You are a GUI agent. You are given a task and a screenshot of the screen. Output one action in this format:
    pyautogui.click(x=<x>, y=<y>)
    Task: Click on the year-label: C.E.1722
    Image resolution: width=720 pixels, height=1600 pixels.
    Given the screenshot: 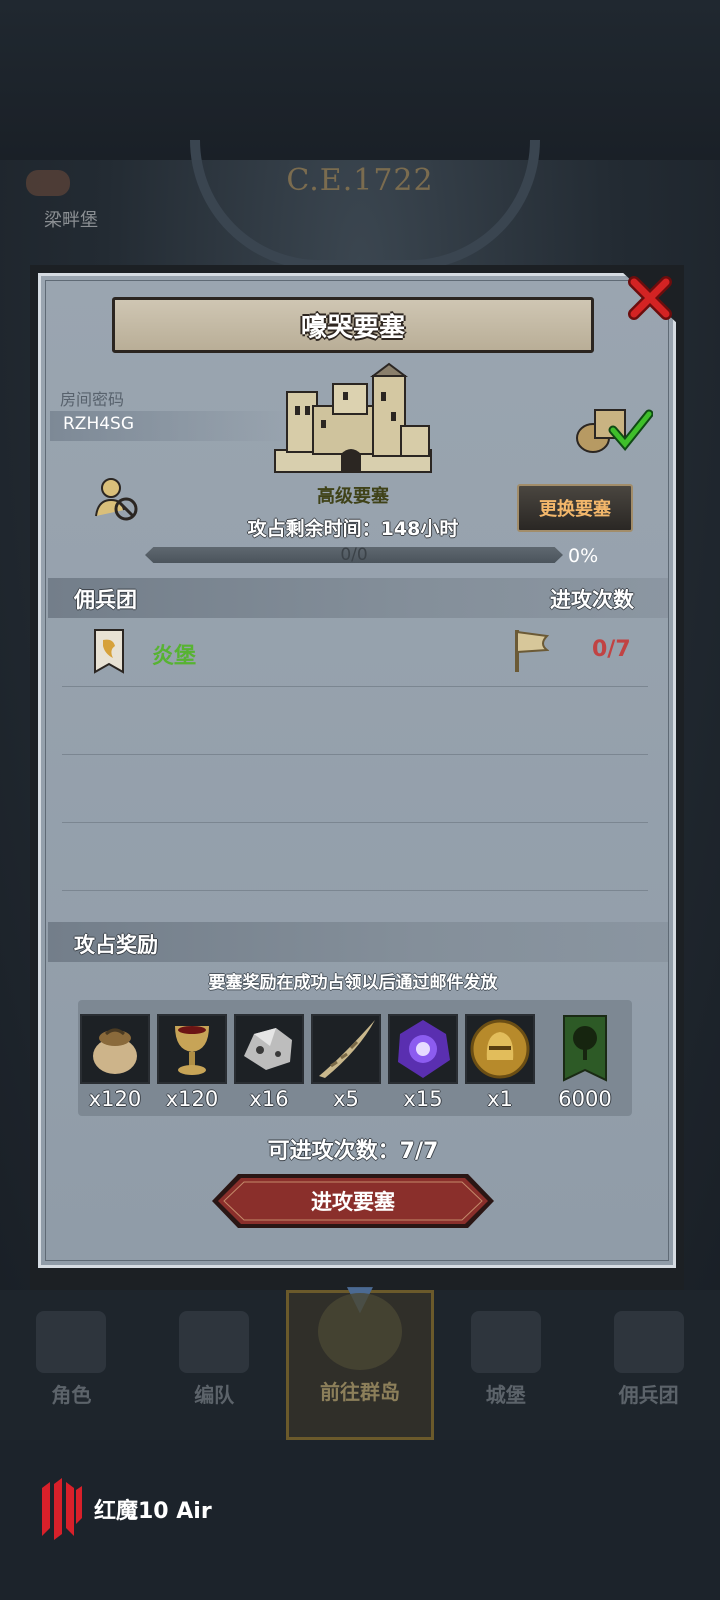 What is the action you would take?
    pyautogui.click(x=360, y=180)
    